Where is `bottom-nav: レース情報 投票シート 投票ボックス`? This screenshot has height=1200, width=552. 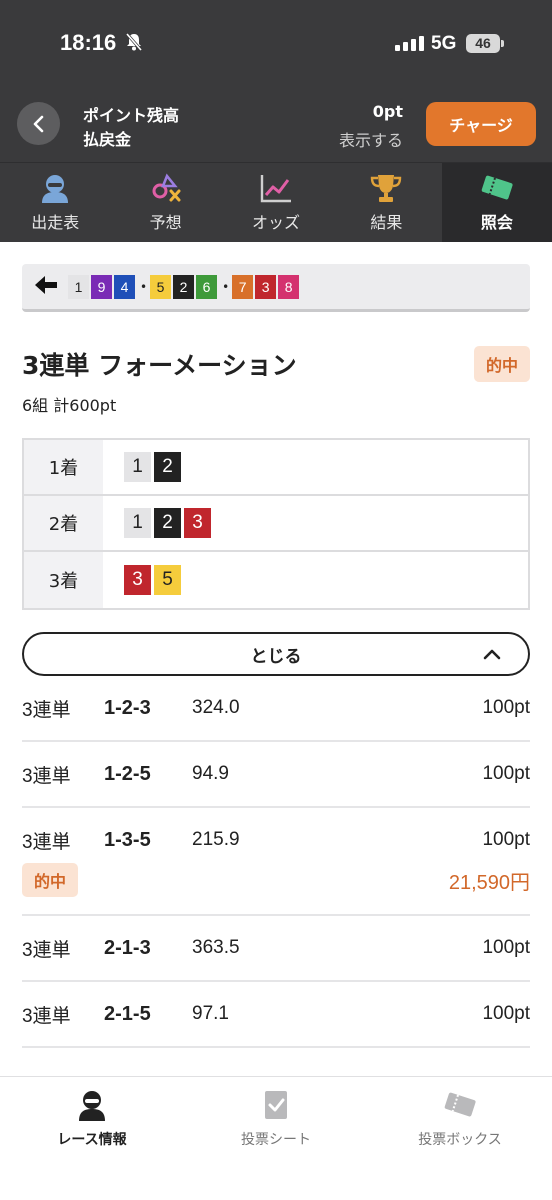 bottom-nav: レース情報 投票シート 投票ボックス is located at coordinates (276, 1138).